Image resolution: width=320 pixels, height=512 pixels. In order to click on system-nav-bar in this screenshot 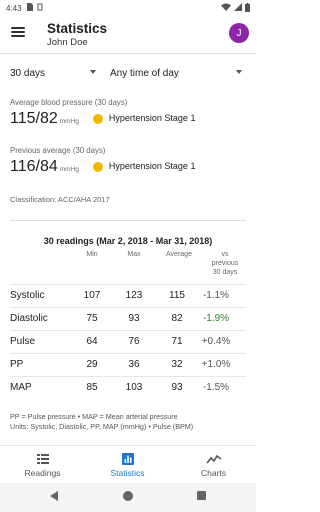, I will do `click(128, 497)`.